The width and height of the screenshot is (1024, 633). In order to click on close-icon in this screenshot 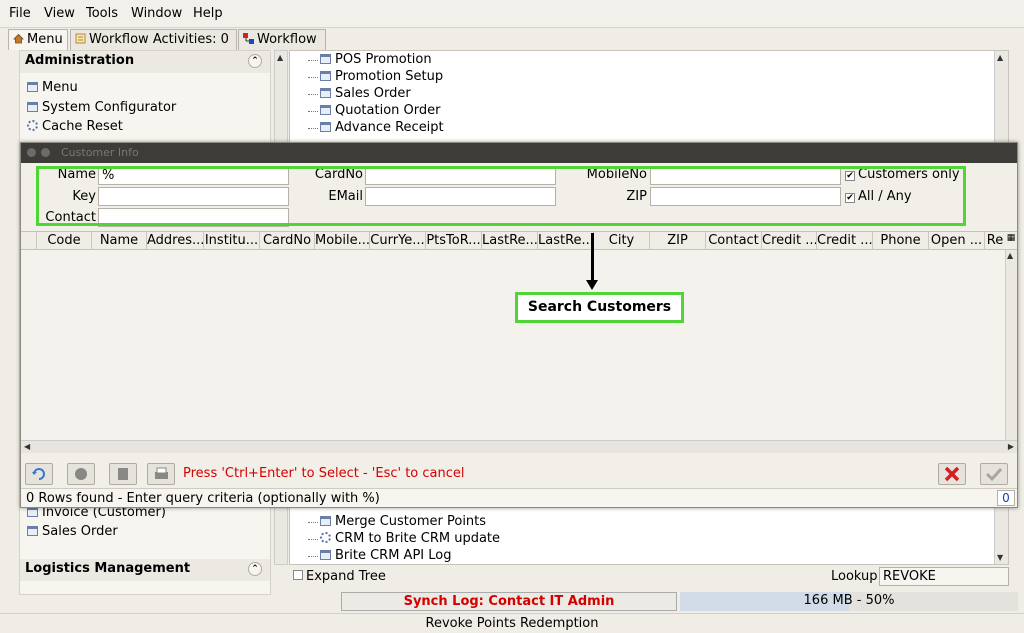, I will do `click(31, 152)`.